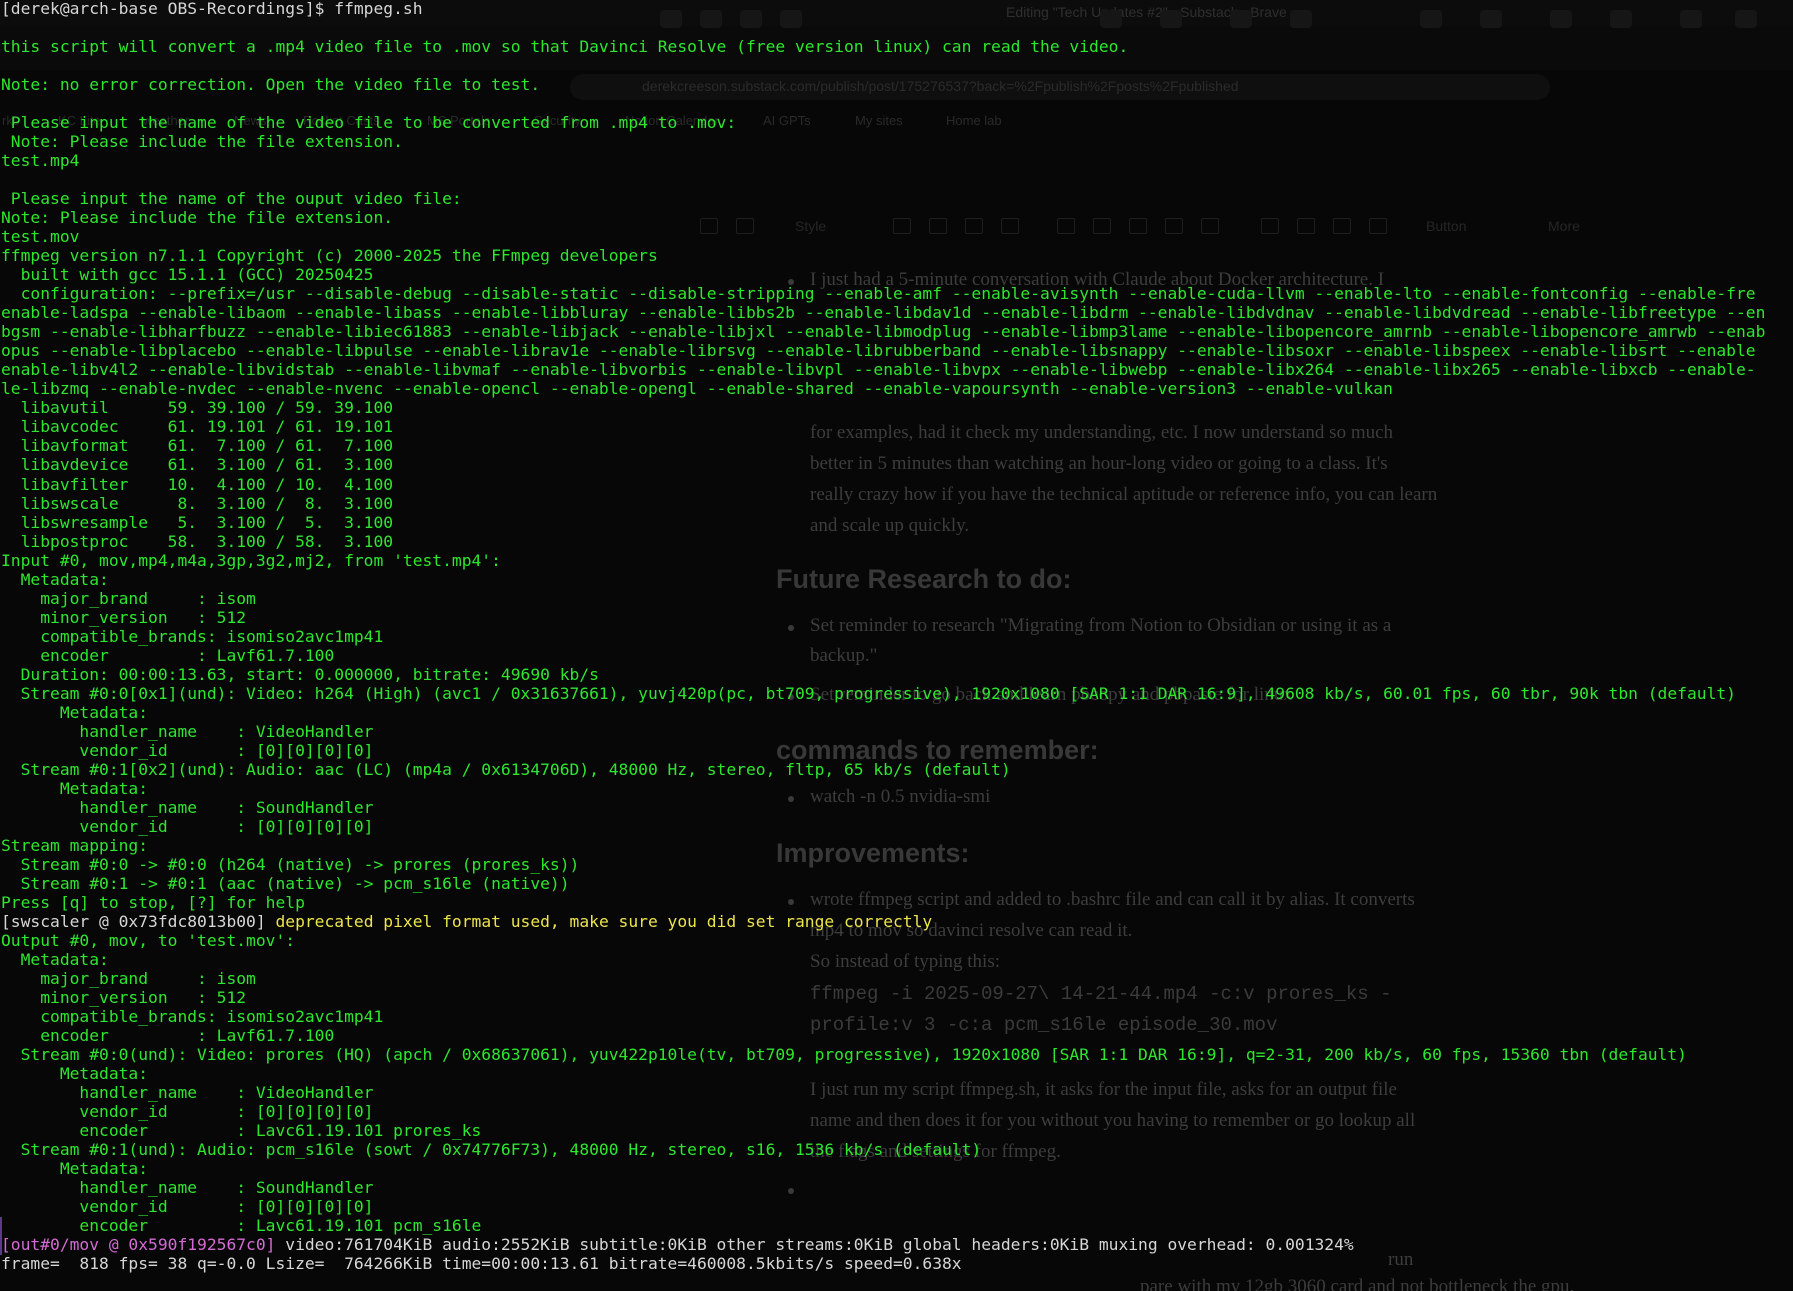 The width and height of the screenshot is (1793, 1291). I want to click on terminal-line-text: libswscale 8. 3.100 / 8. 3.100, so click(197, 503).